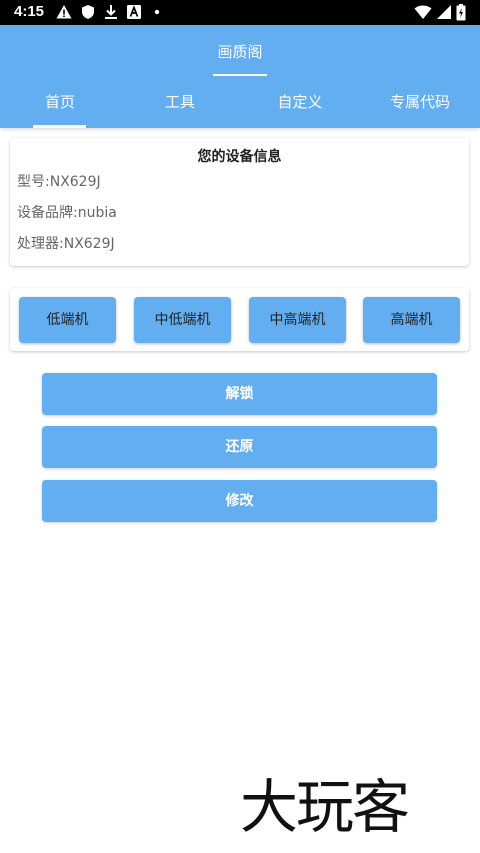 The height and width of the screenshot is (853, 480). I want to click on device-tier-card: 低端机 中低端机 中高端机 高端机, so click(239, 319).